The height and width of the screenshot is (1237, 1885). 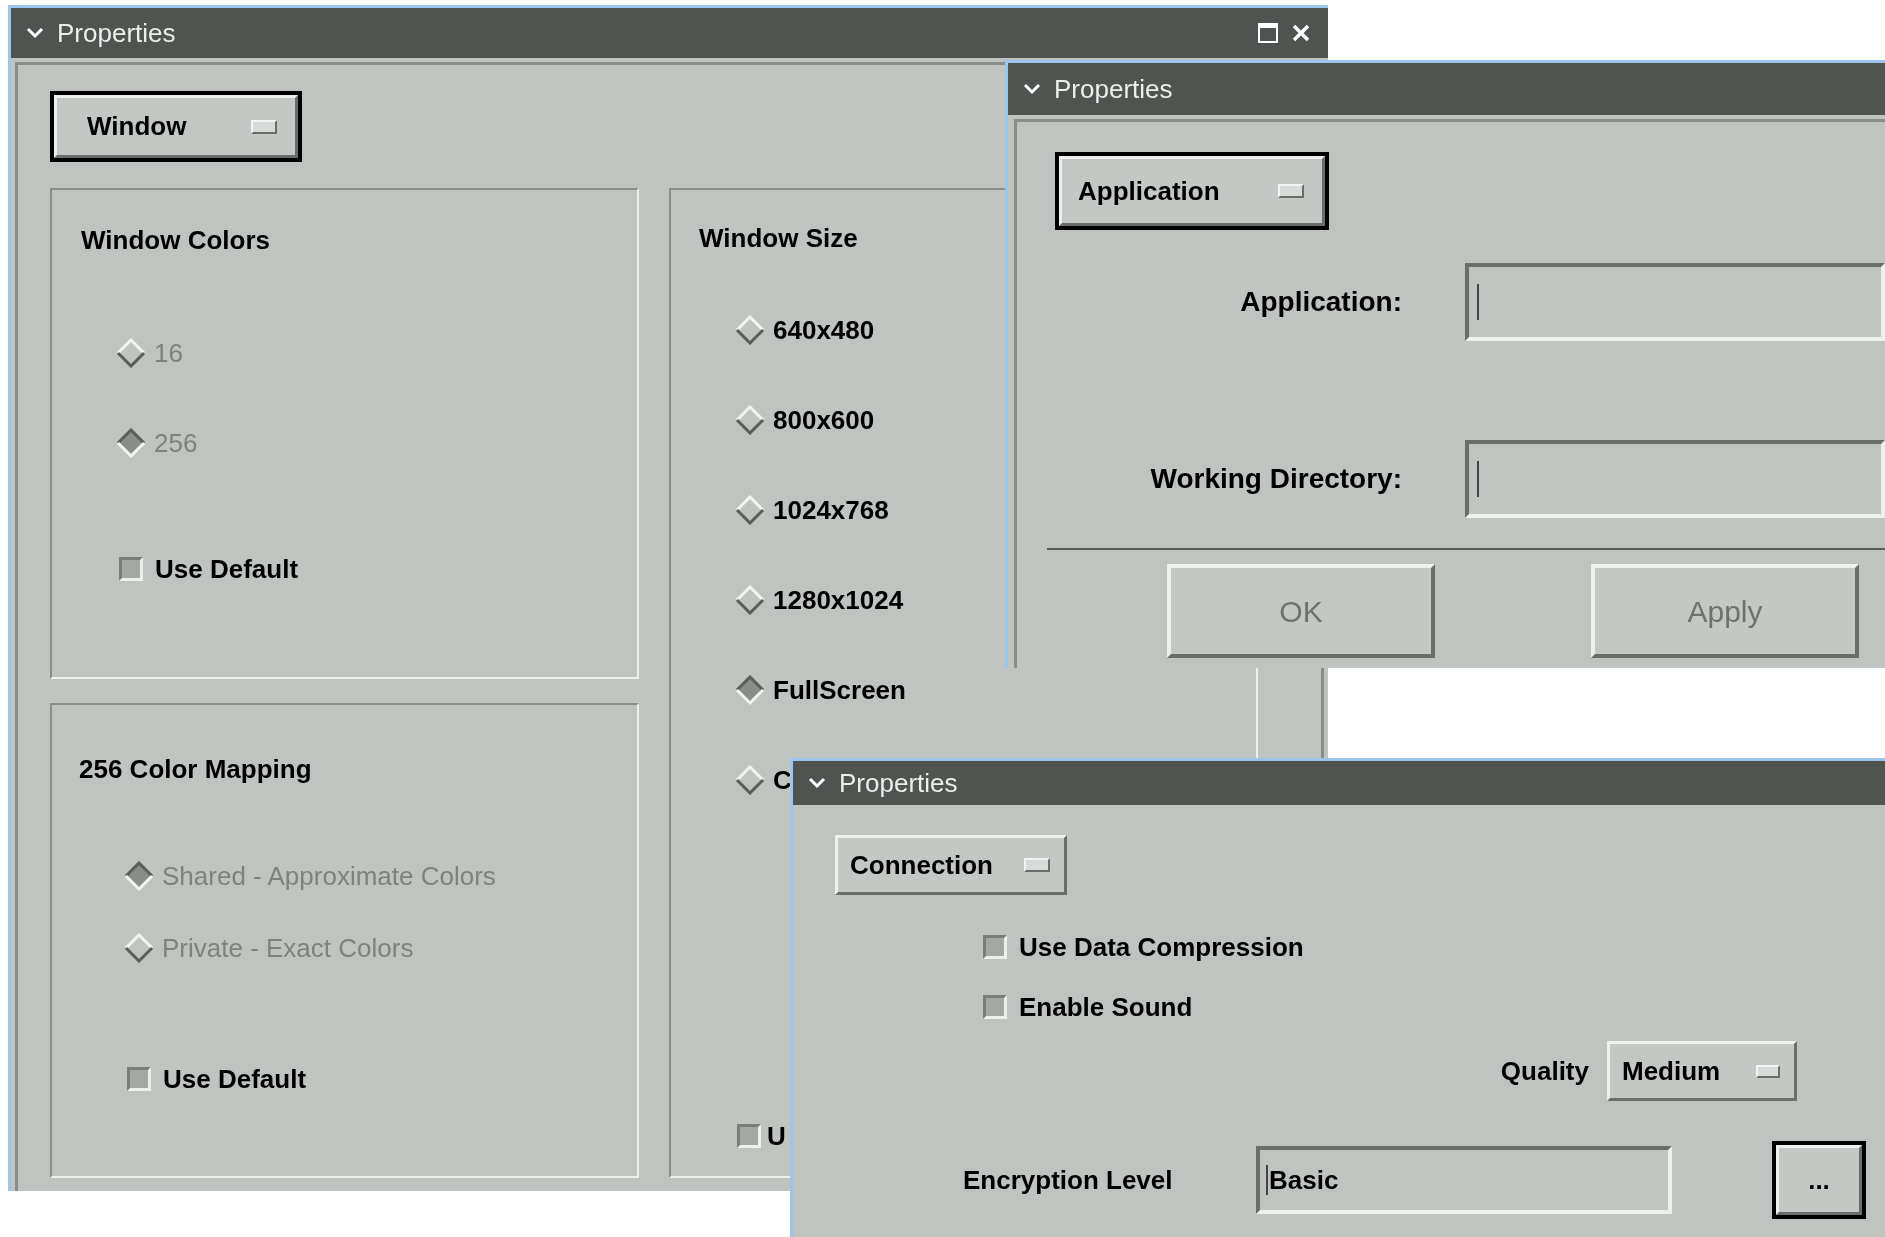 What do you see at coordinates (1268, 33) in the screenshot?
I see `maximize-icon` at bounding box center [1268, 33].